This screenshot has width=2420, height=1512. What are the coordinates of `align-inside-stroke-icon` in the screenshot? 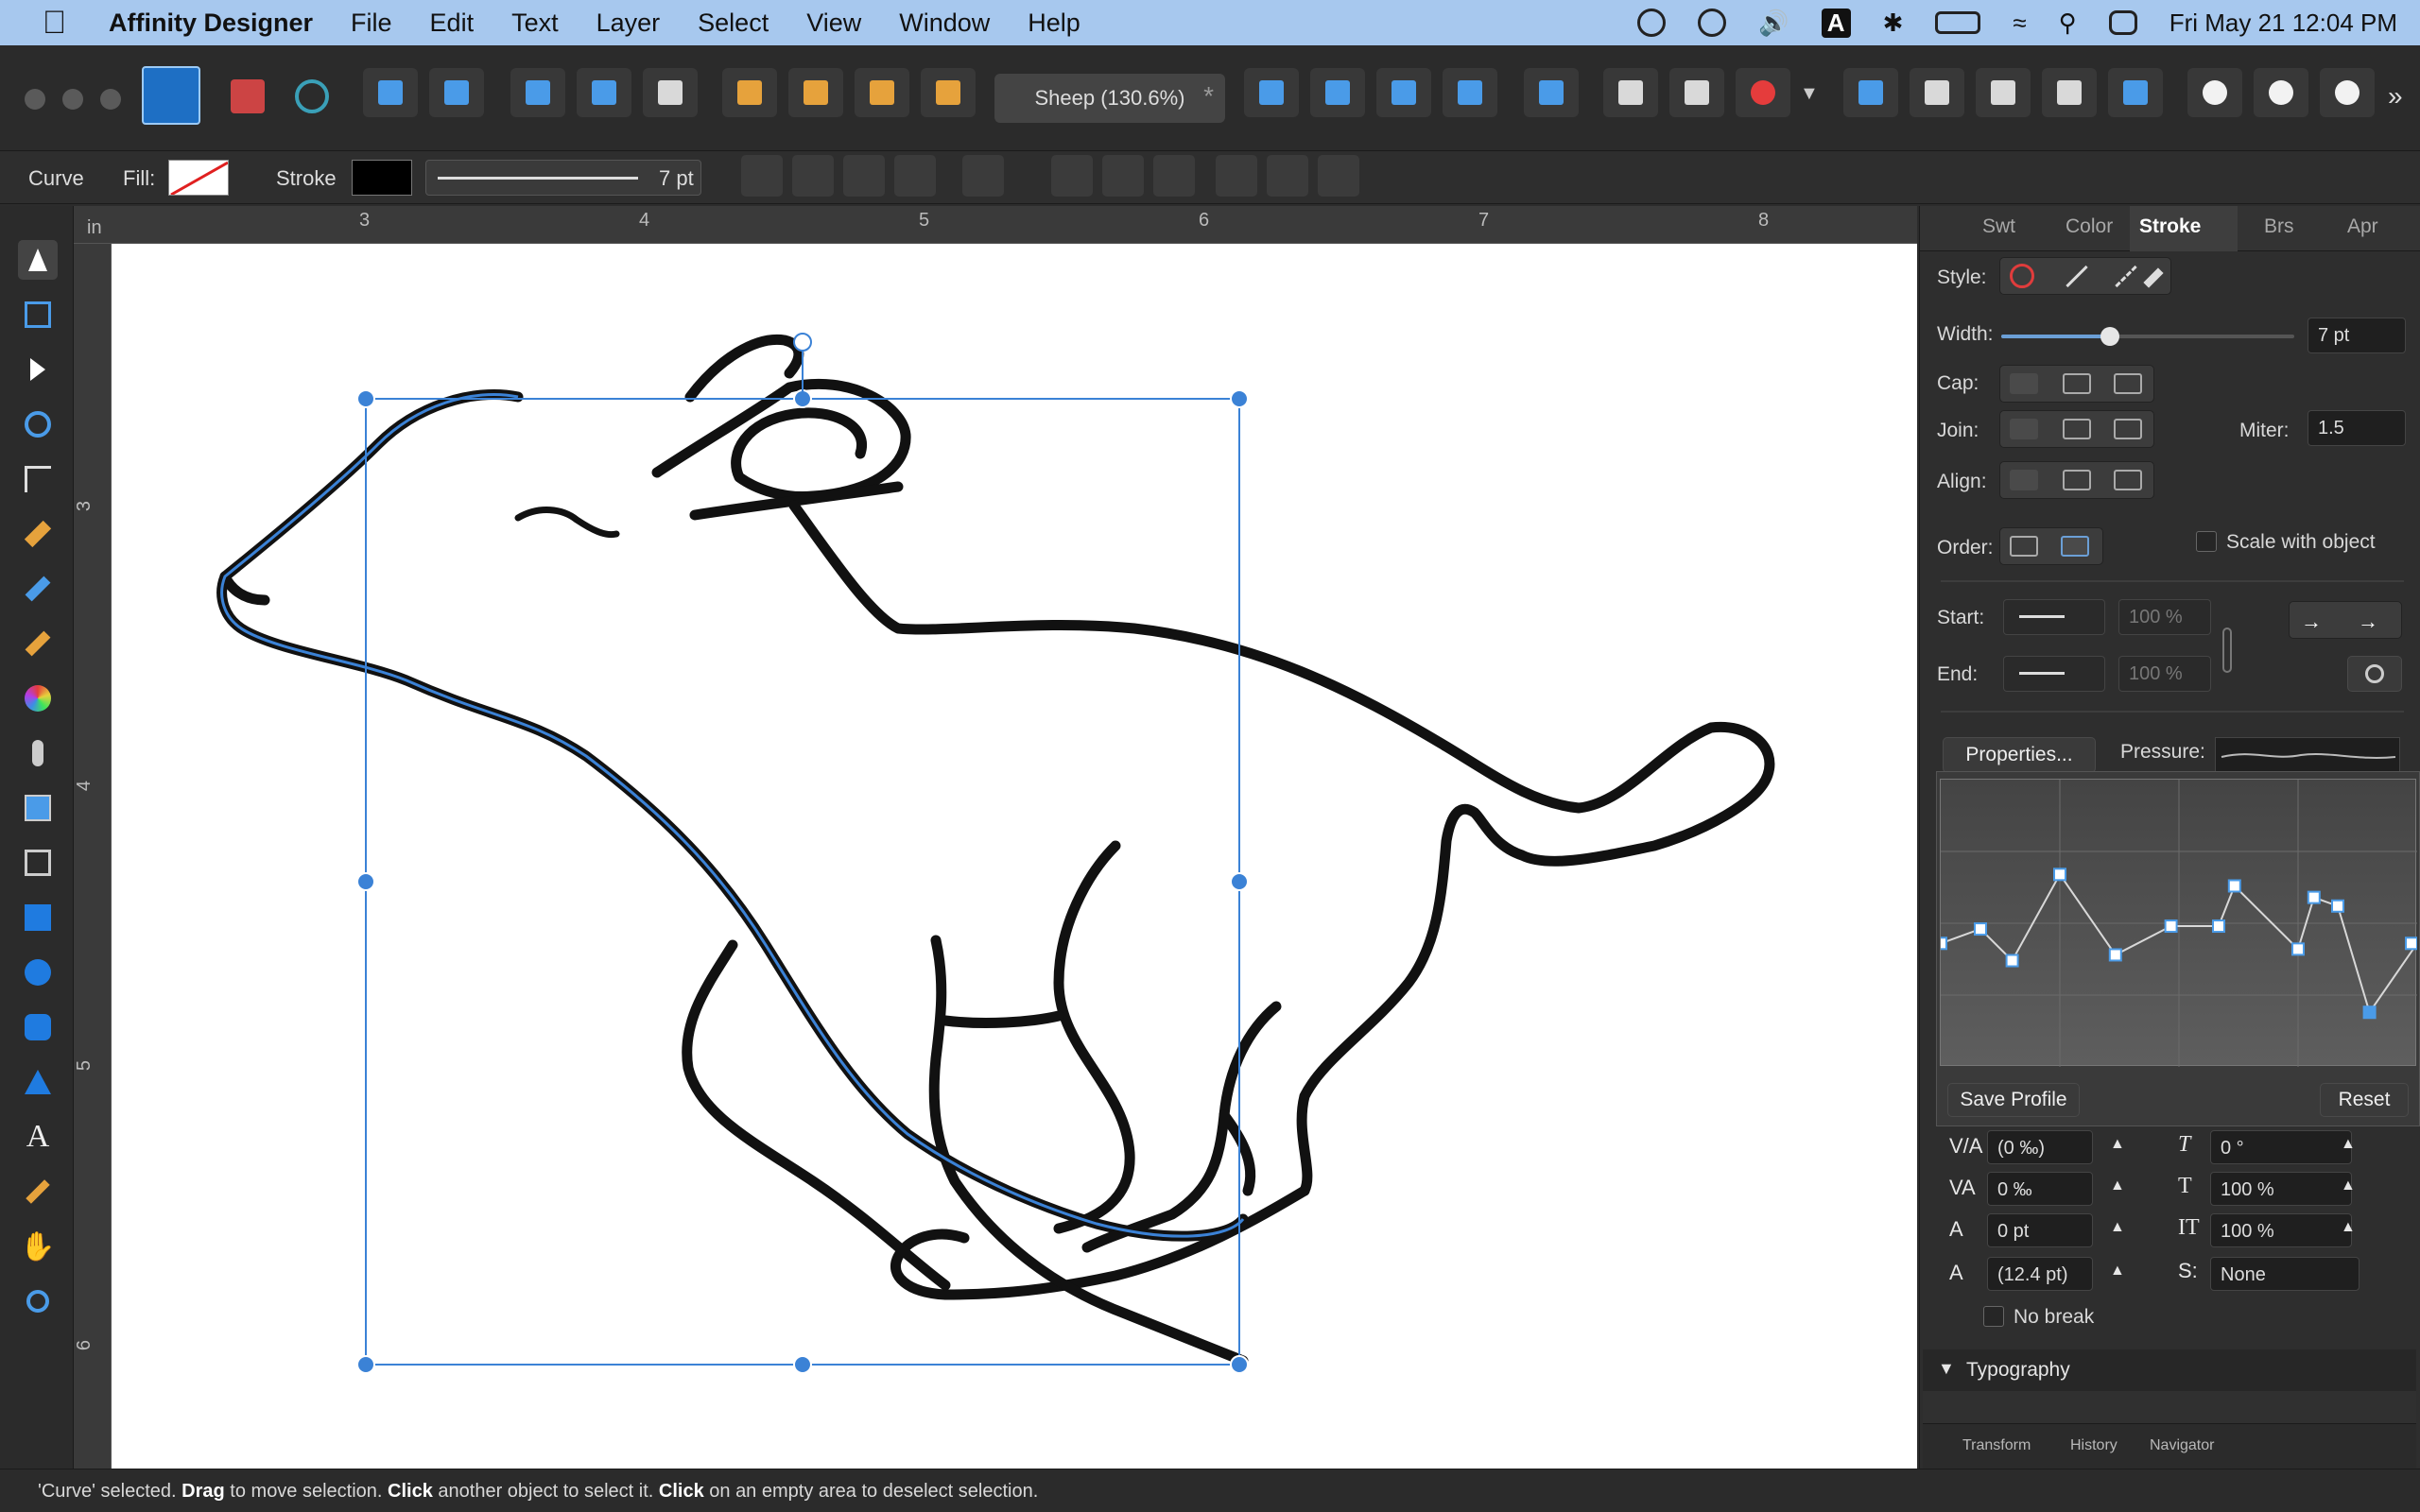 It's located at (2077, 480).